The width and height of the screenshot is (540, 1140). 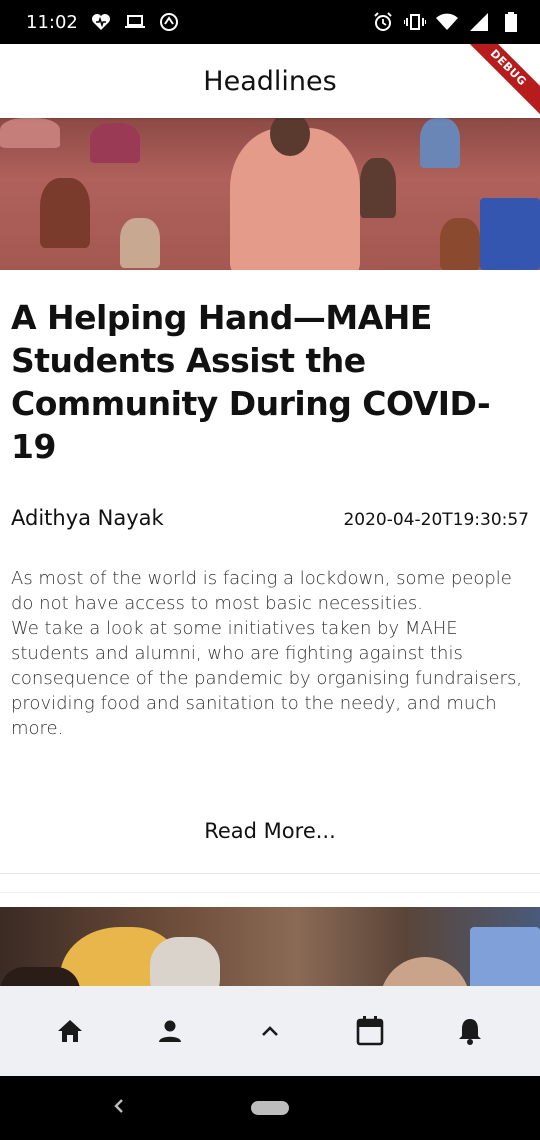 What do you see at coordinates (415, 22) in the screenshot?
I see `vibrate-icon` at bounding box center [415, 22].